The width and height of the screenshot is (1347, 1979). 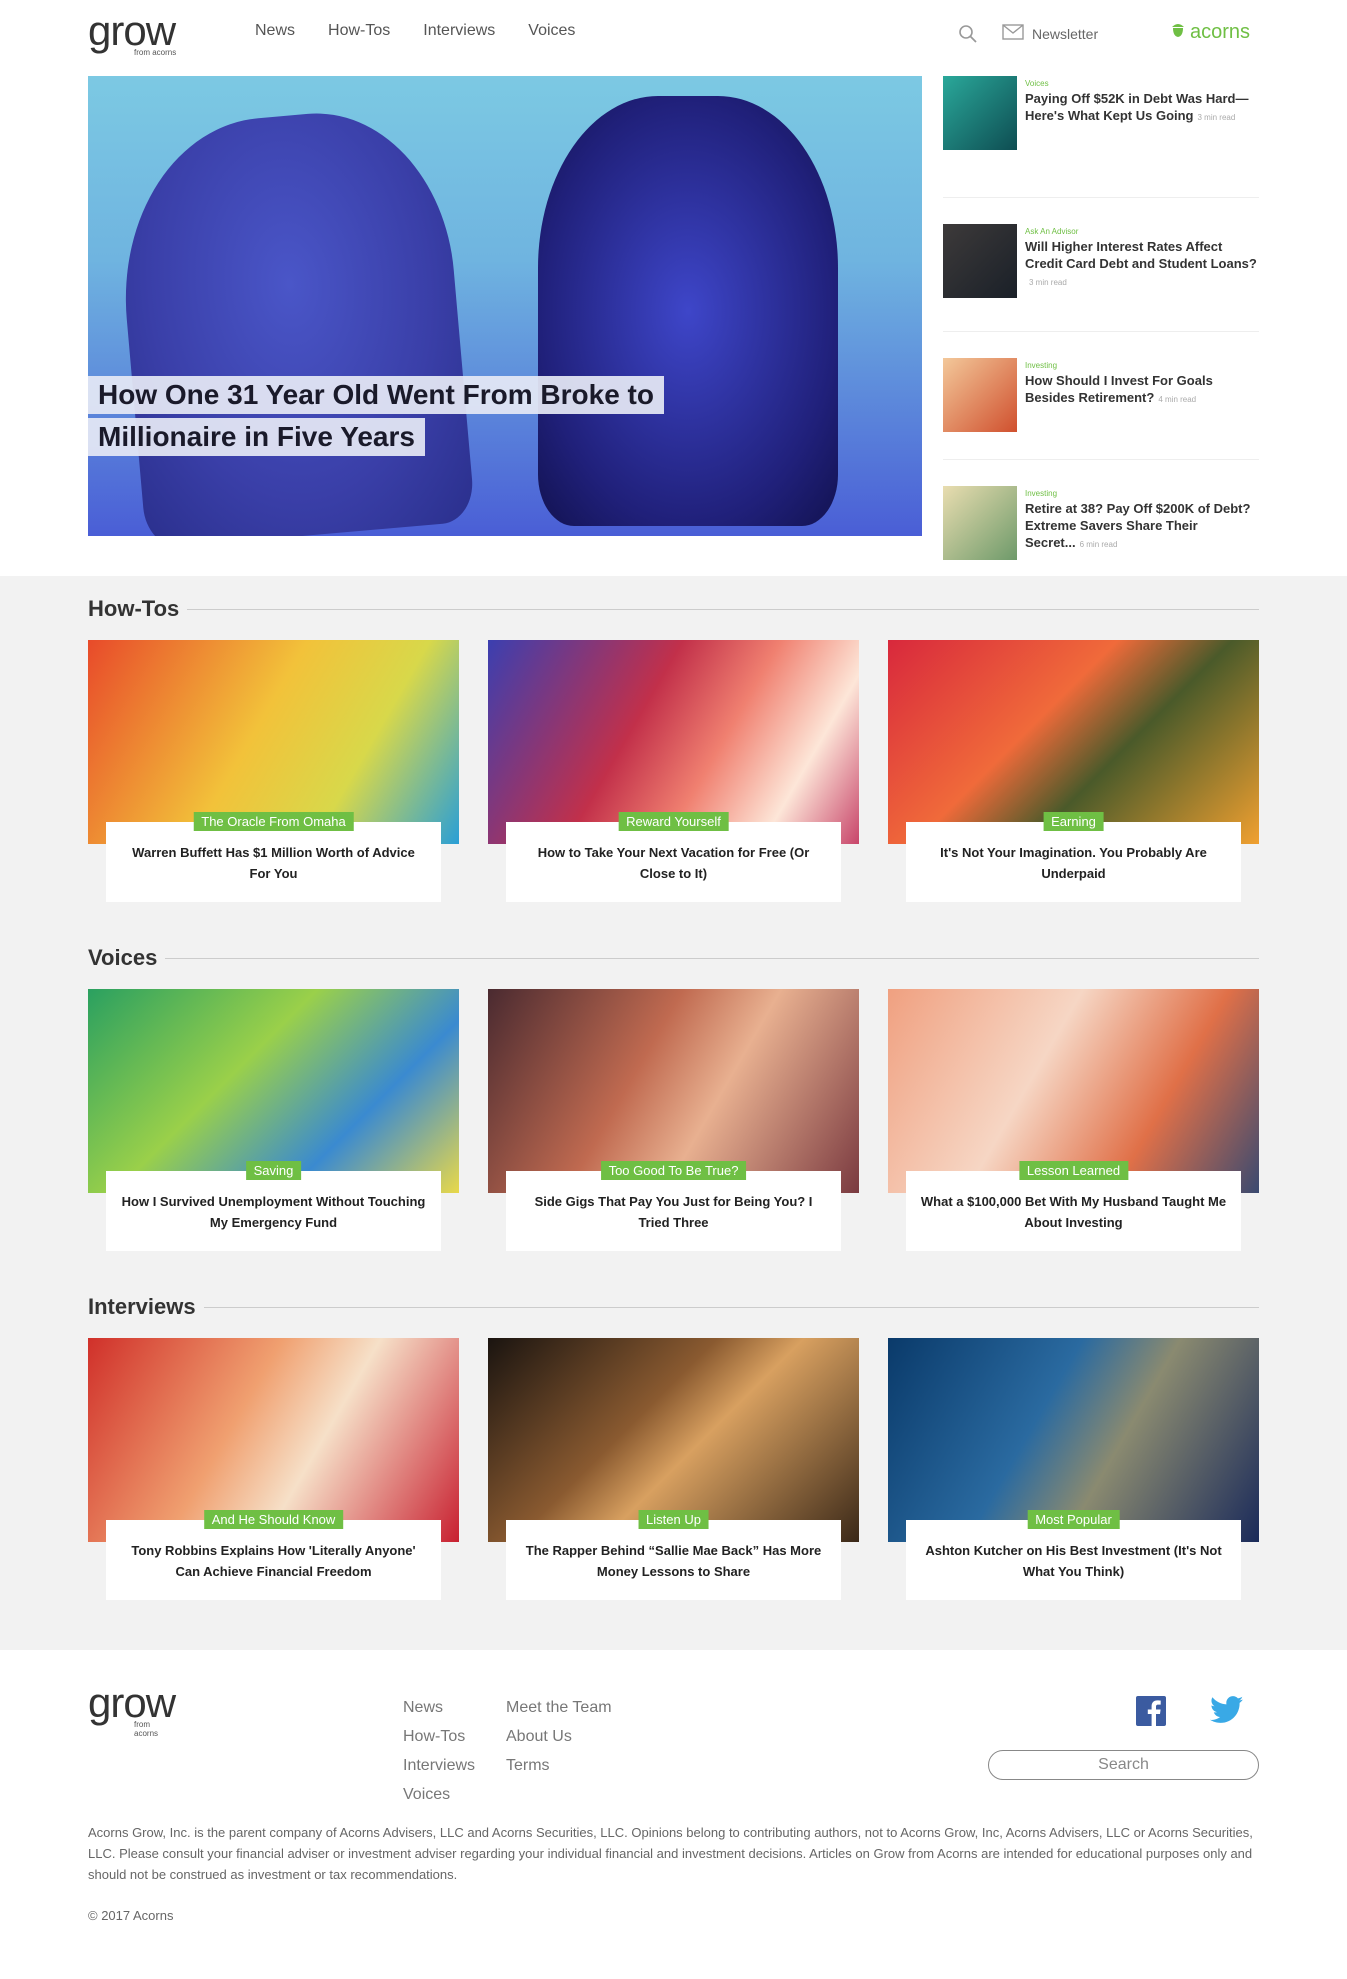 What do you see at coordinates (439, 1795) in the screenshot?
I see `footer-link-voices: Voices` at bounding box center [439, 1795].